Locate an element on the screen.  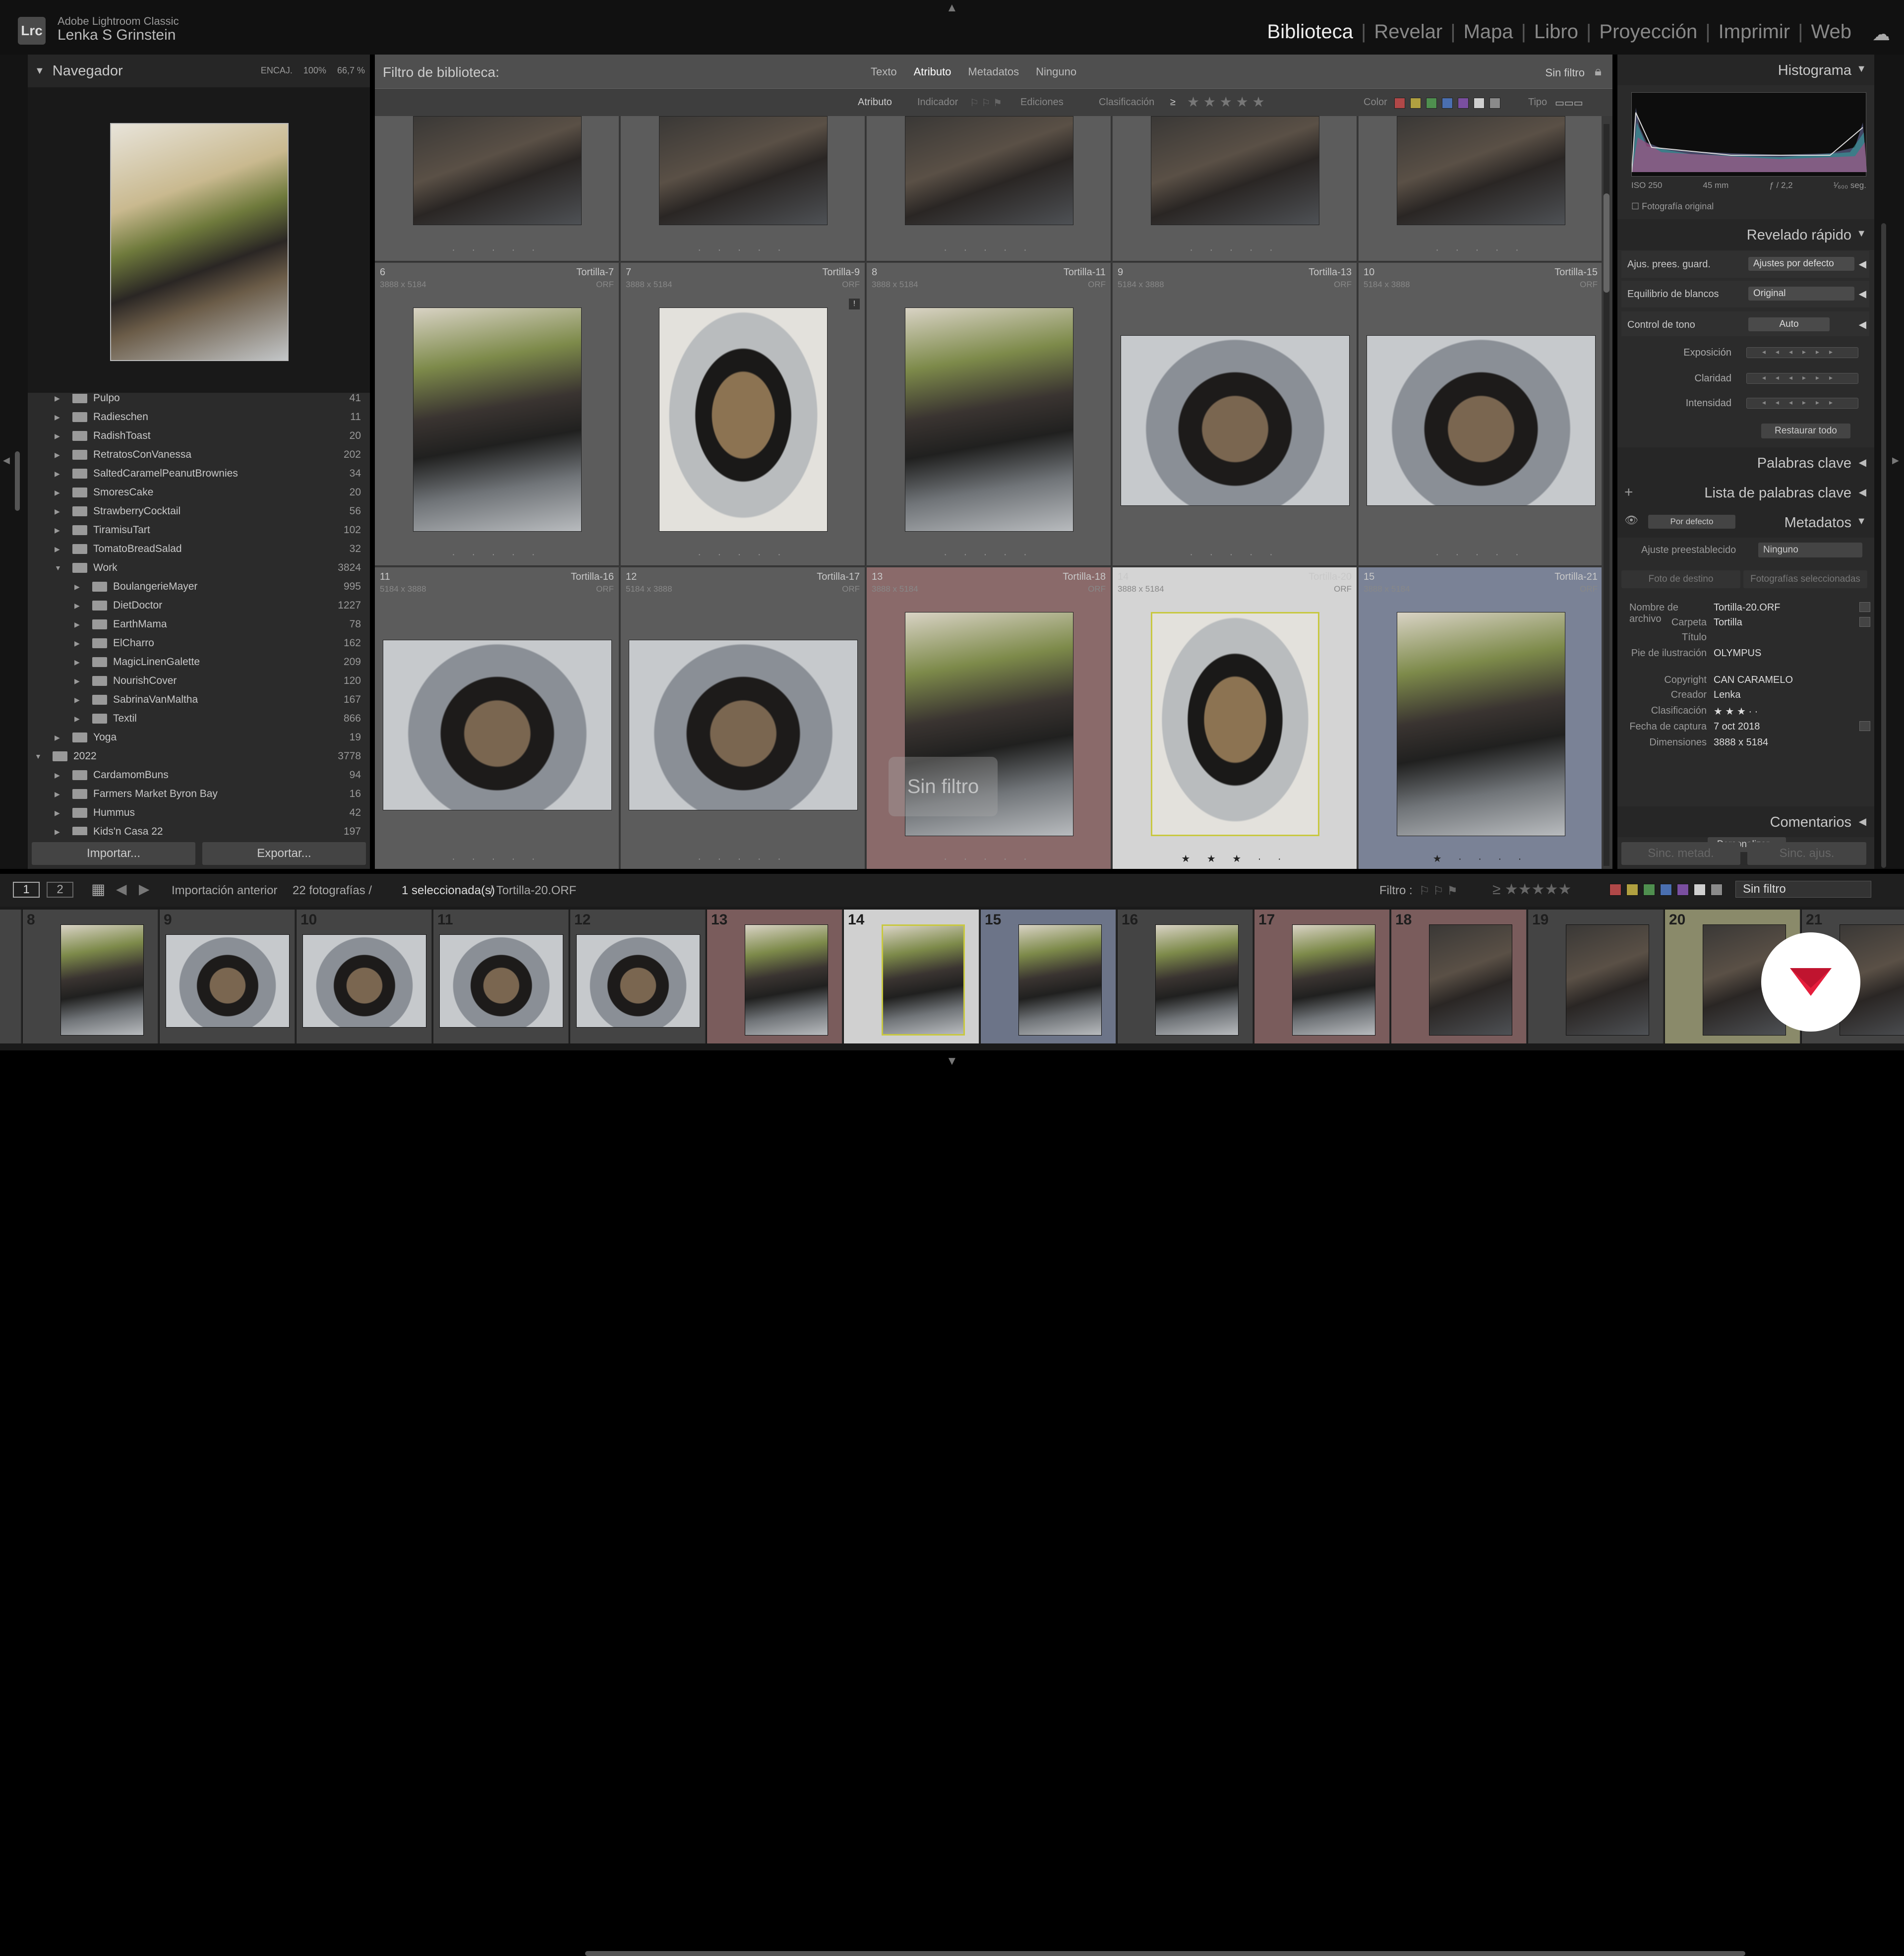
module-web: Web is located at coordinates (1831, 32).